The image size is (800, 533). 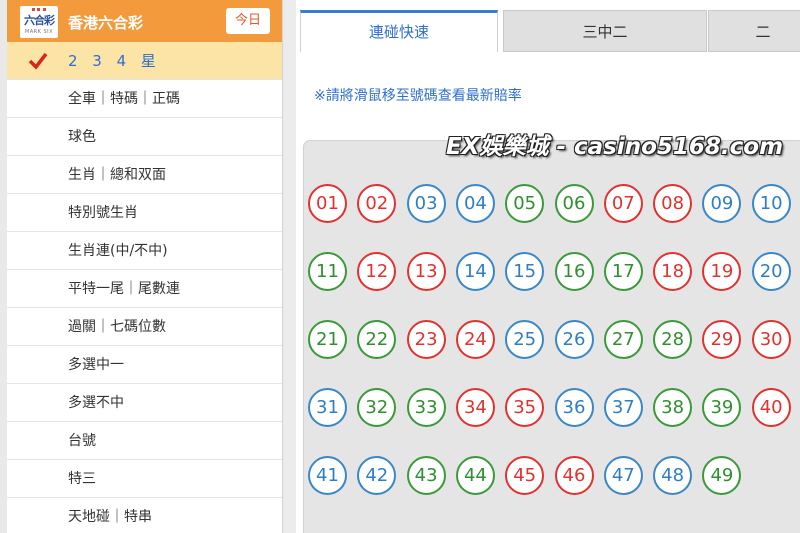 I want to click on number-ball: 42, so click(x=377, y=475).